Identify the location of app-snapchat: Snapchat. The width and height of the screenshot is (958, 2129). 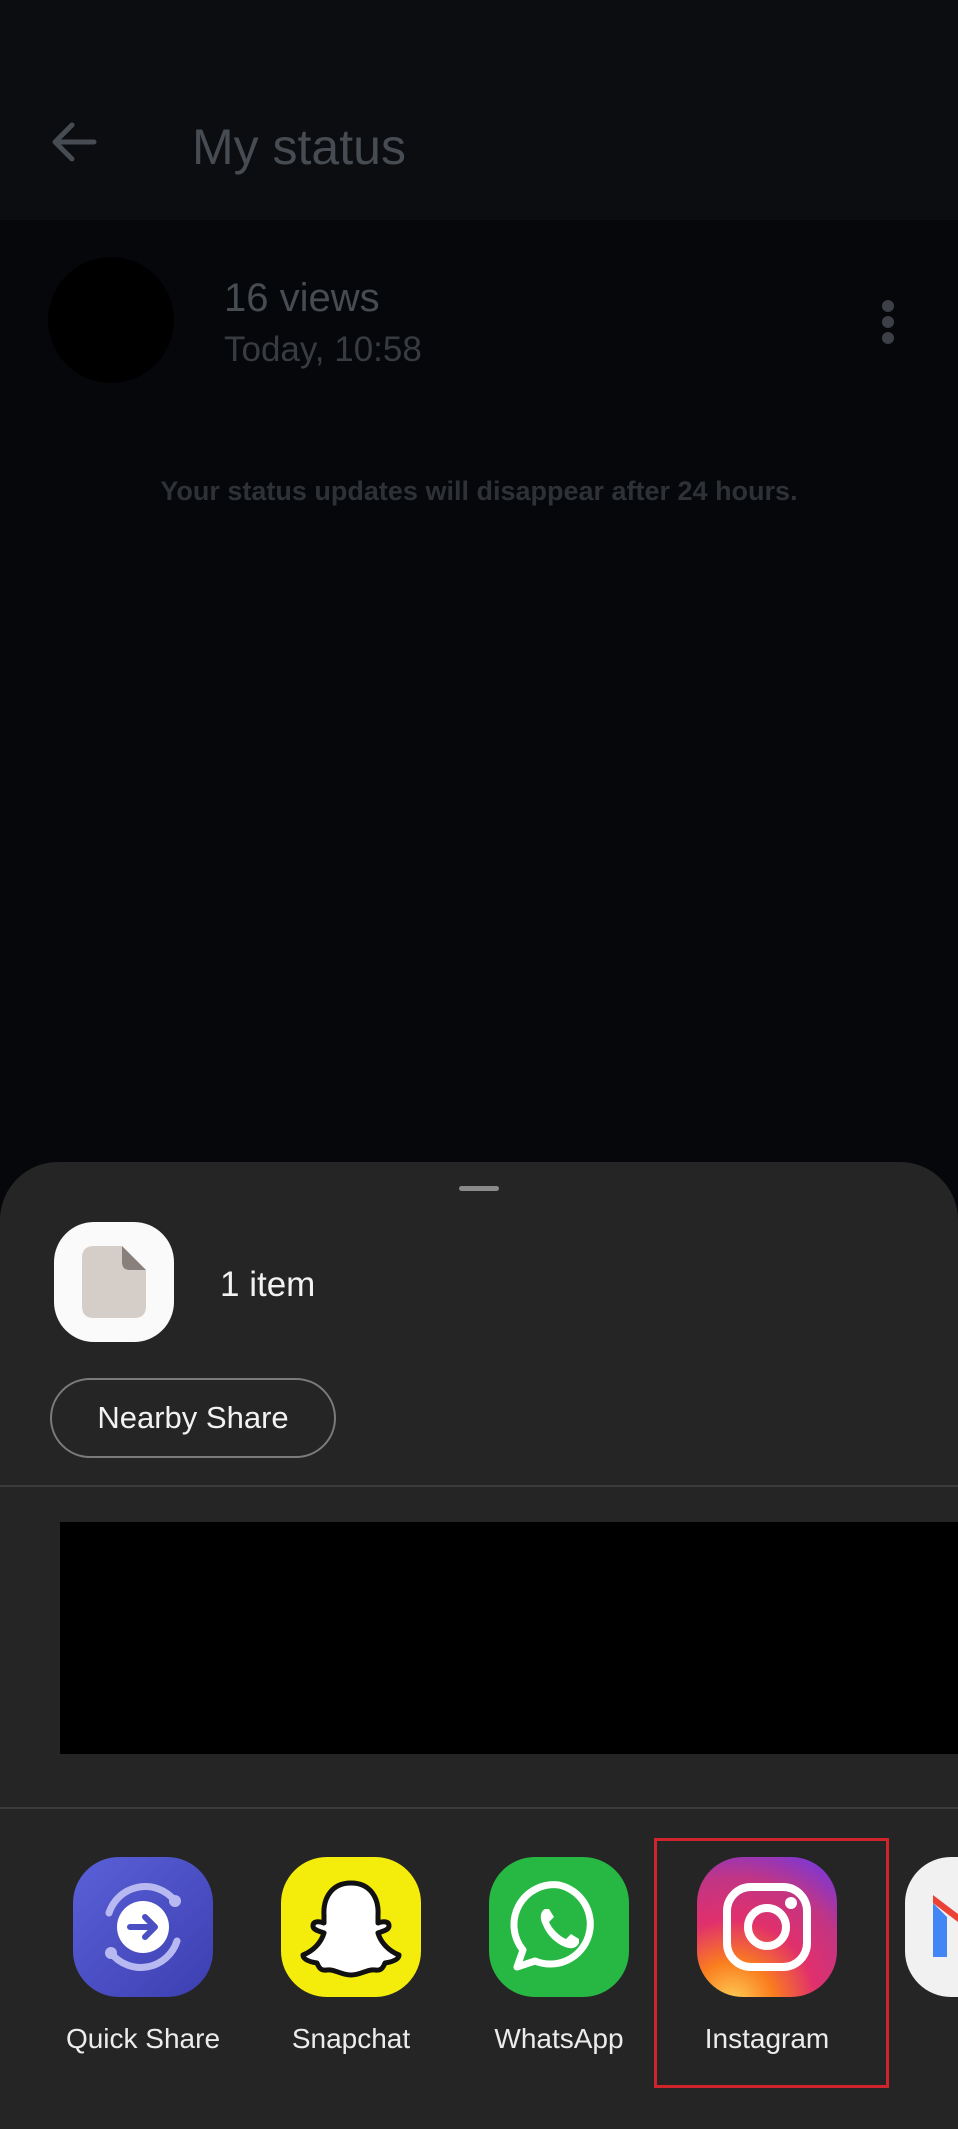
(342, 1962).